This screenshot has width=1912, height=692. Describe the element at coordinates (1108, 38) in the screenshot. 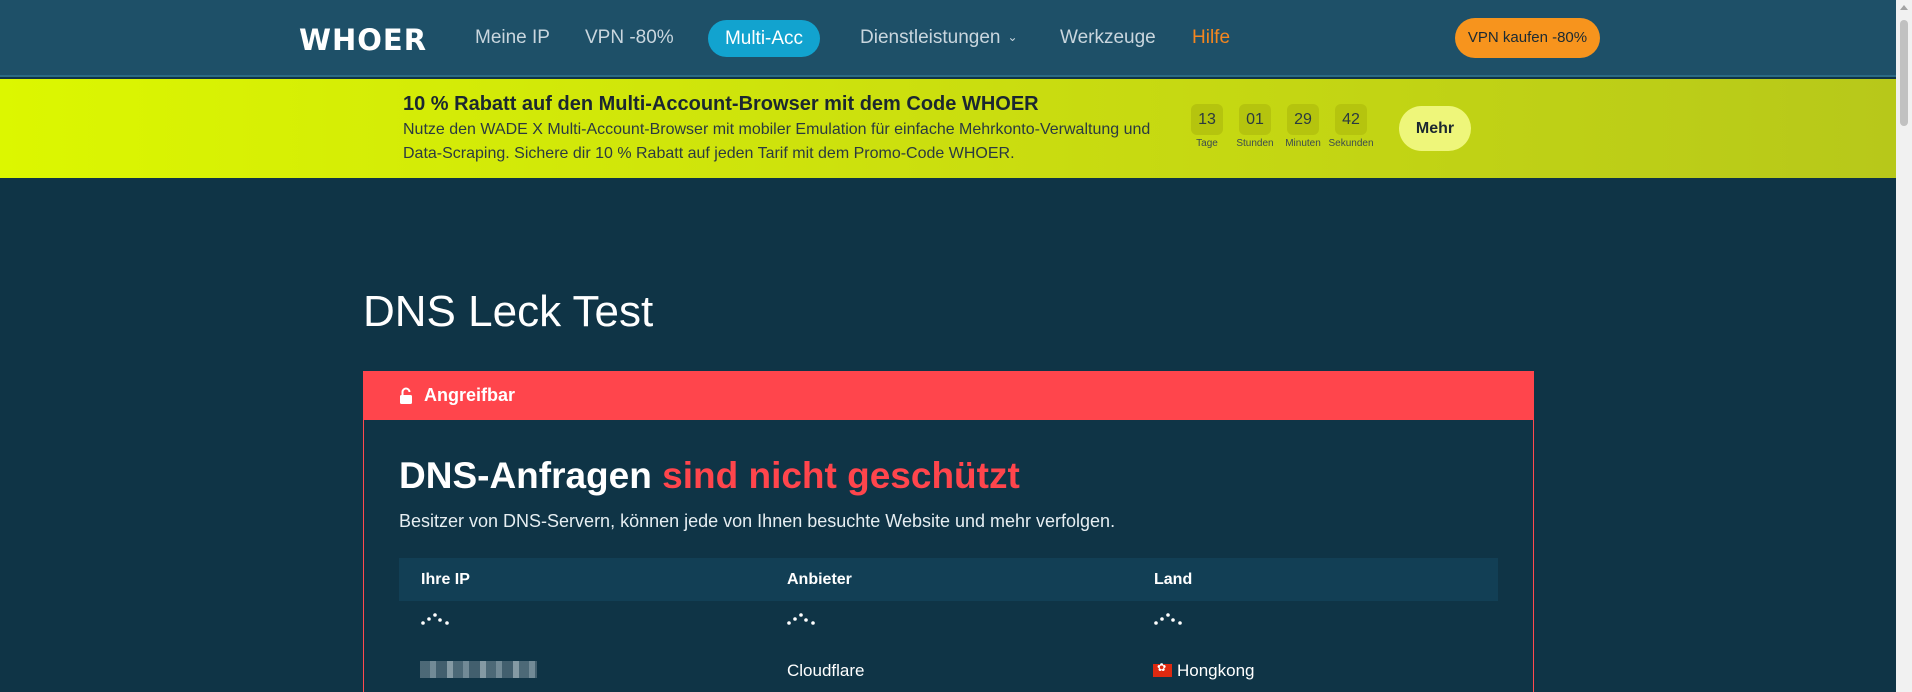

I see `nav-werkzeuge: Werkzeuge` at that location.